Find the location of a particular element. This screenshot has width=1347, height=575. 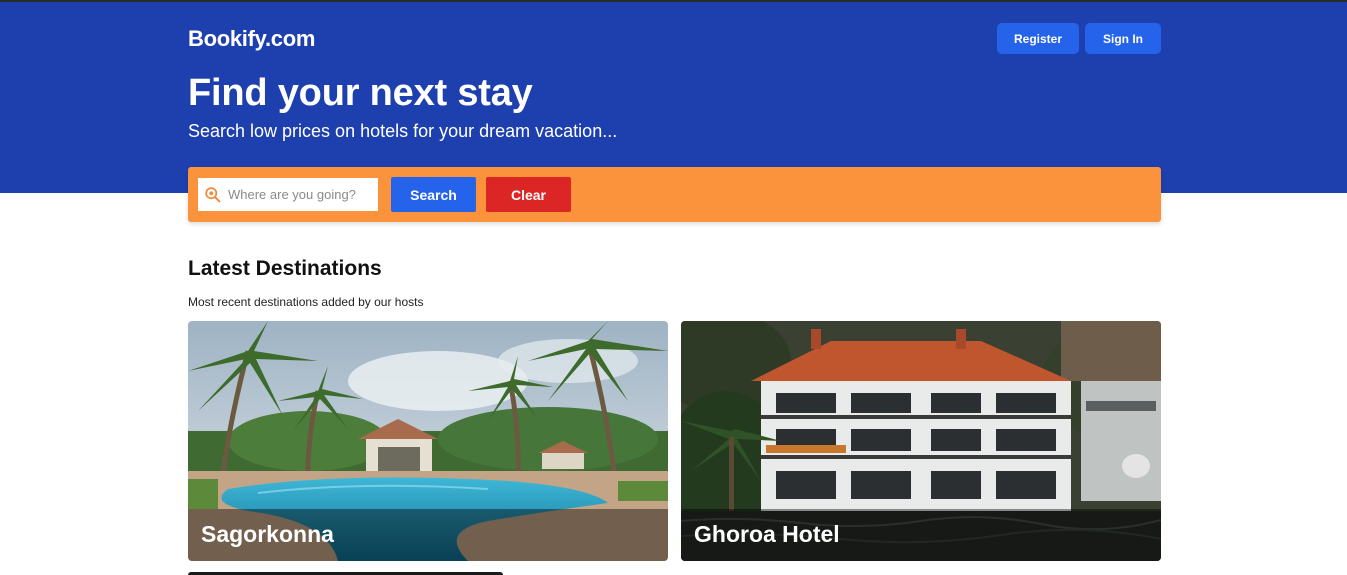

card-caption: Sagorkonna is located at coordinates (428, 535).